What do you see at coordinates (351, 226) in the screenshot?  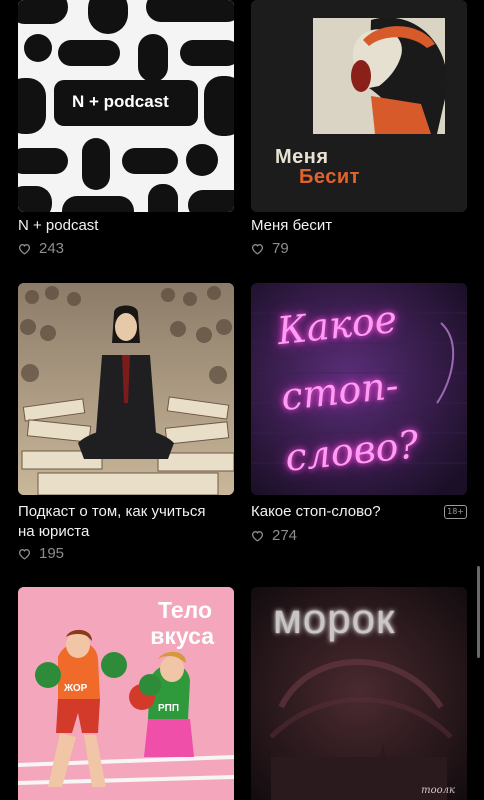 I see `podcast-title: Меня бесит` at bounding box center [351, 226].